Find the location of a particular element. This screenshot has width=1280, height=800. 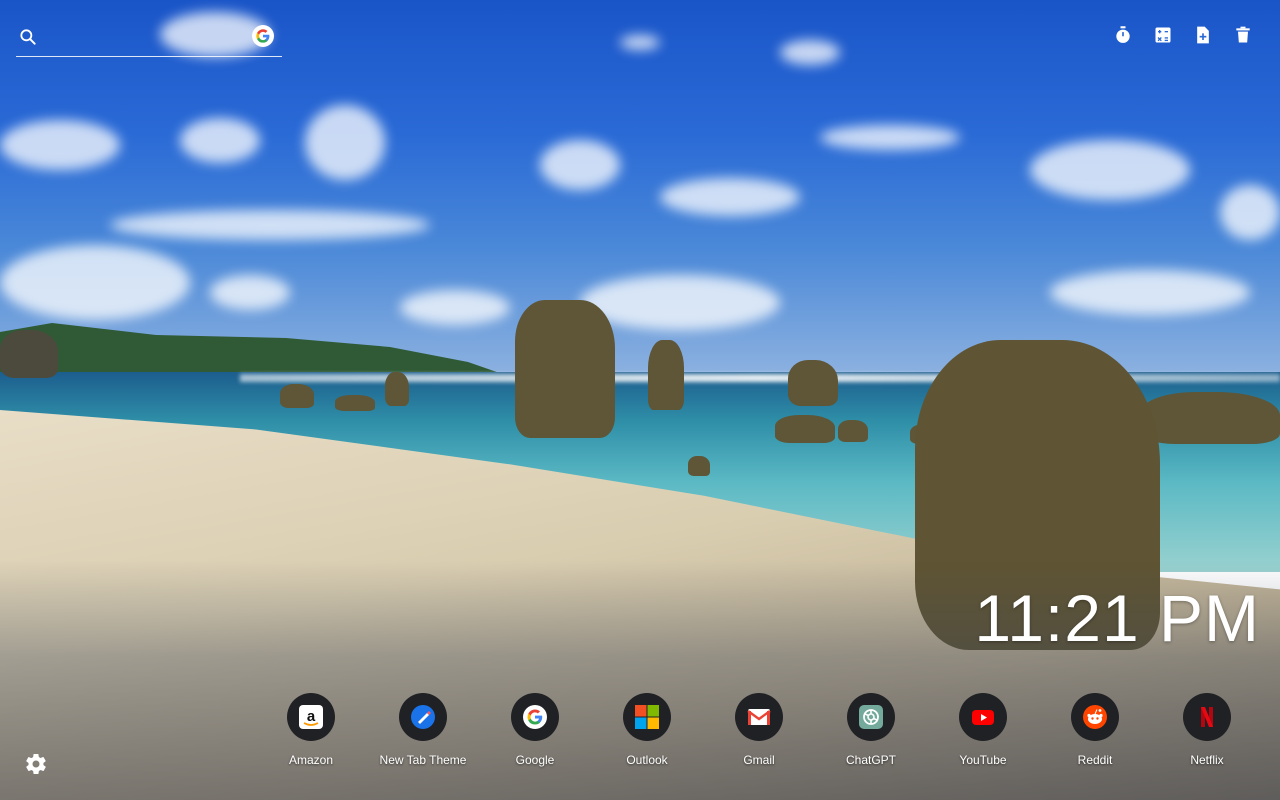

shortcut-label: Outlook is located at coordinates (647, 760).